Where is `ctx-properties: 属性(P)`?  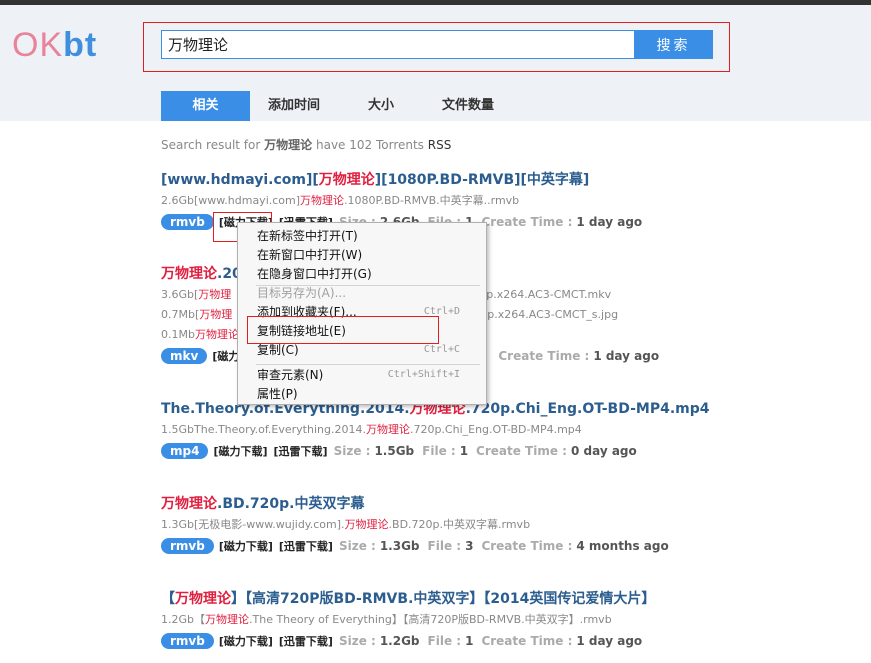
ctx-properties: 属性(P) is located at coordinates (277, 394).